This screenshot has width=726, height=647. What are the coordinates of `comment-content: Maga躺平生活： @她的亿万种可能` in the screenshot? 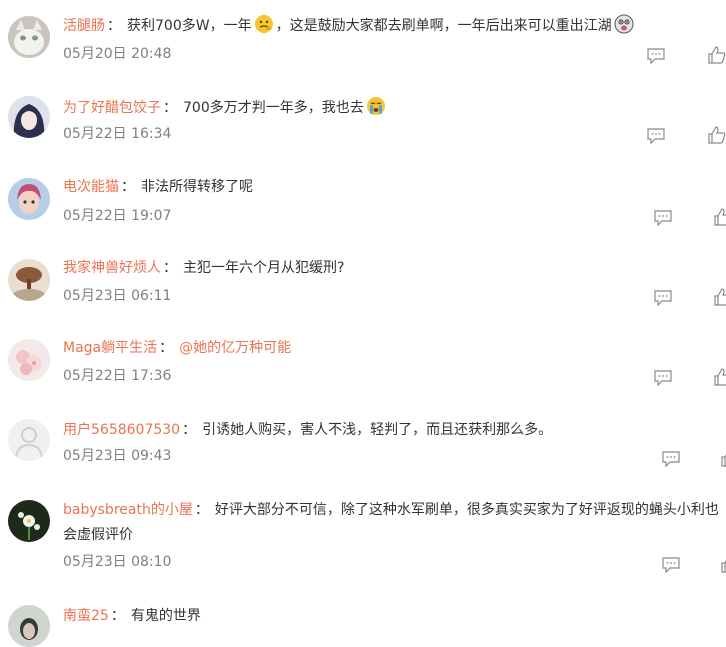 It's located at (177, 348).